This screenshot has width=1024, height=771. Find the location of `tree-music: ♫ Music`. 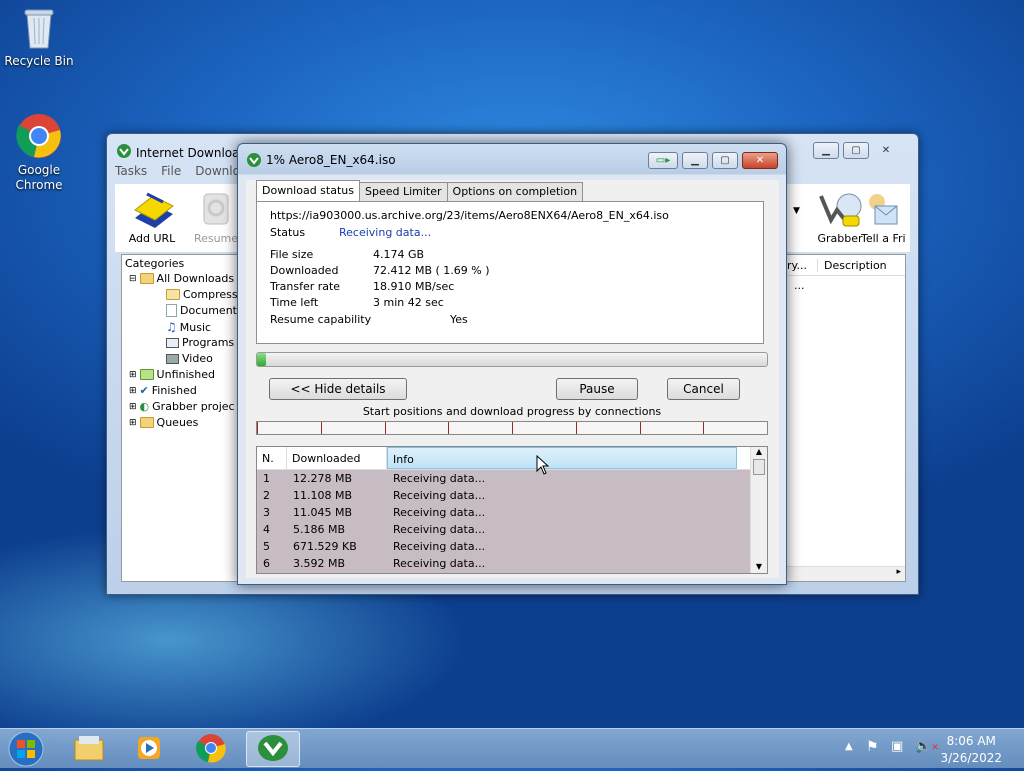

tree-music: ♫ Music is located at coordinates (188, 327).